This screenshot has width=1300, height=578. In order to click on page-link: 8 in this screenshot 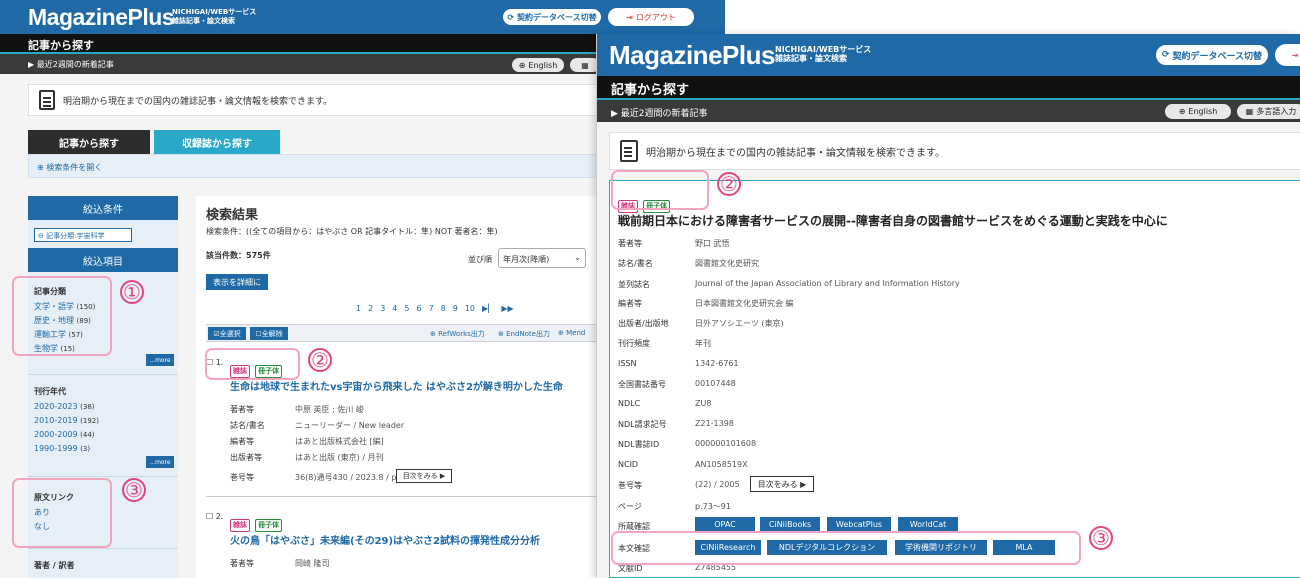, I will do `click(443, 308)`.